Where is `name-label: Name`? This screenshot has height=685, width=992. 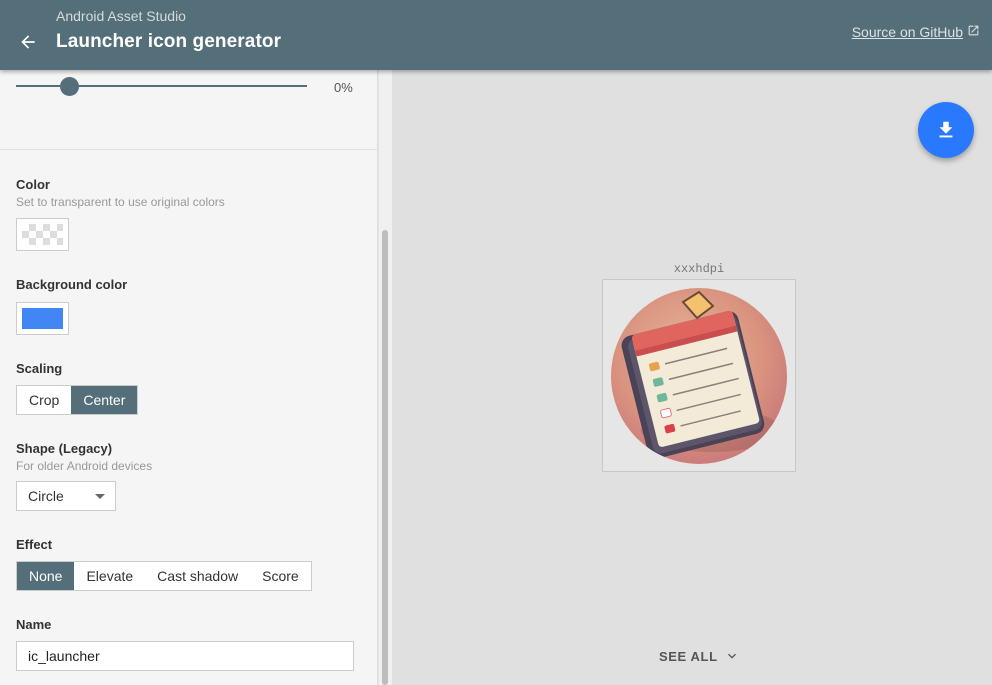 name-label: Name is located at coordinates (34, 624).